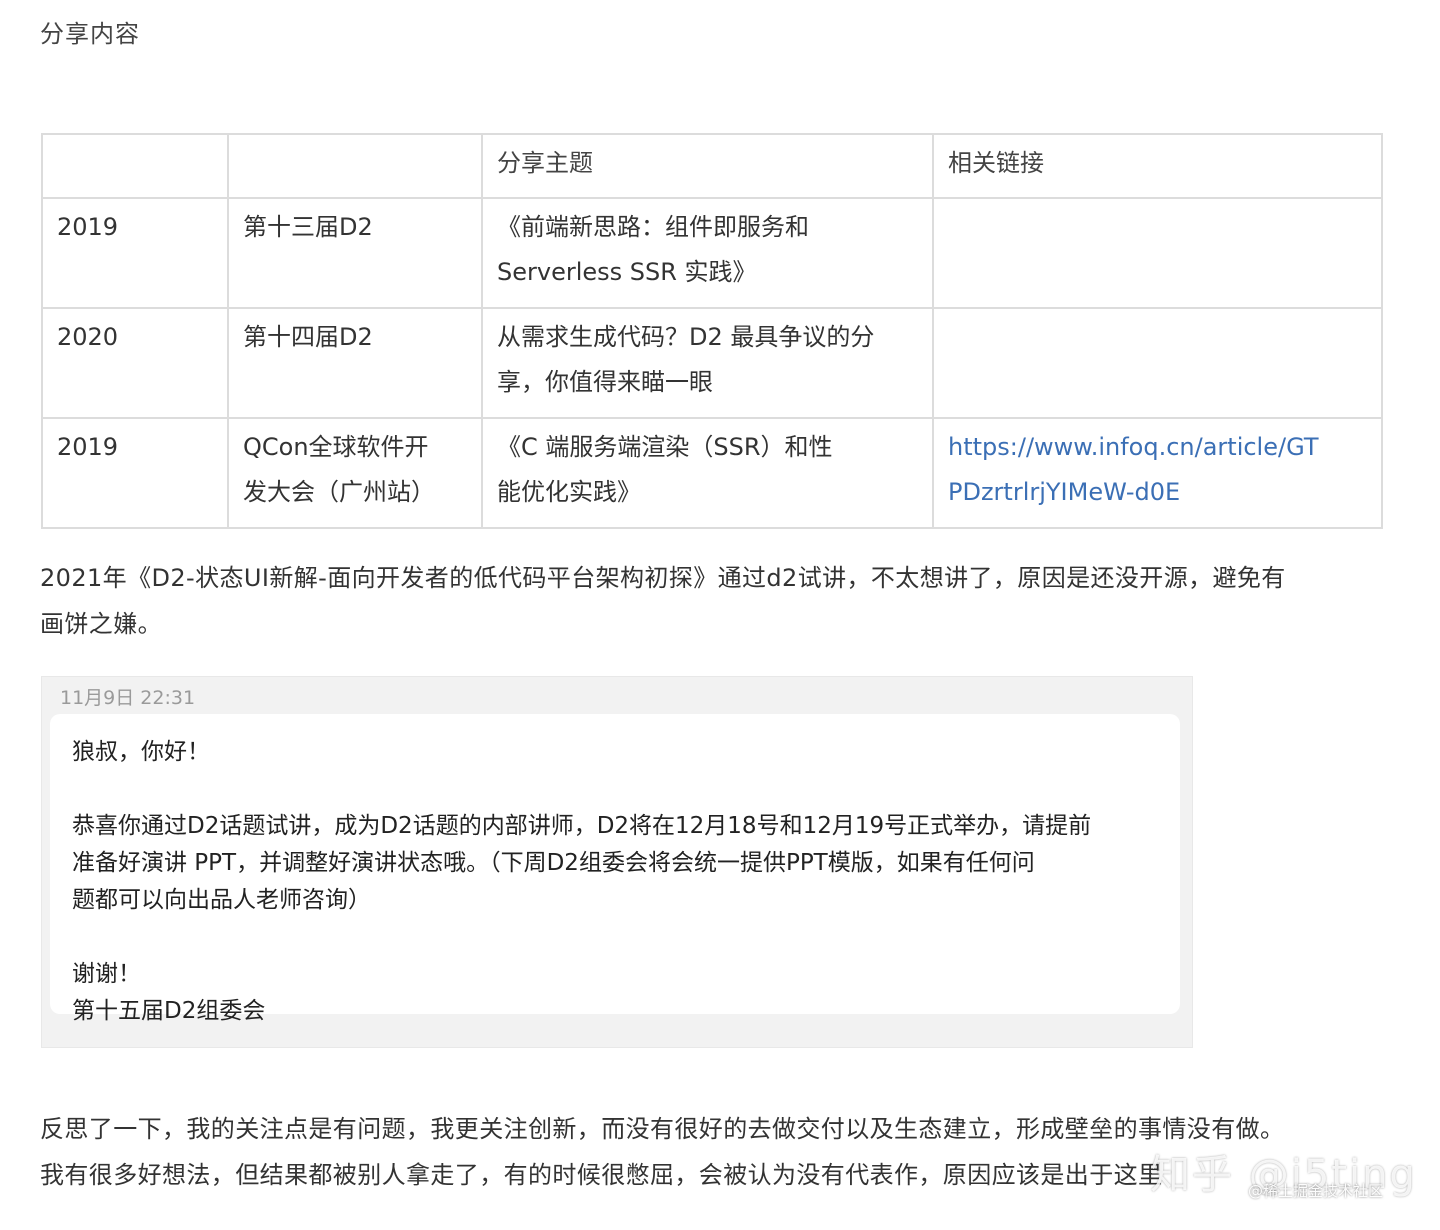  Describe the element at coordinates (141, 752) in the screenshot. I see `message-greeting: 狼叔，你好！` at that location.